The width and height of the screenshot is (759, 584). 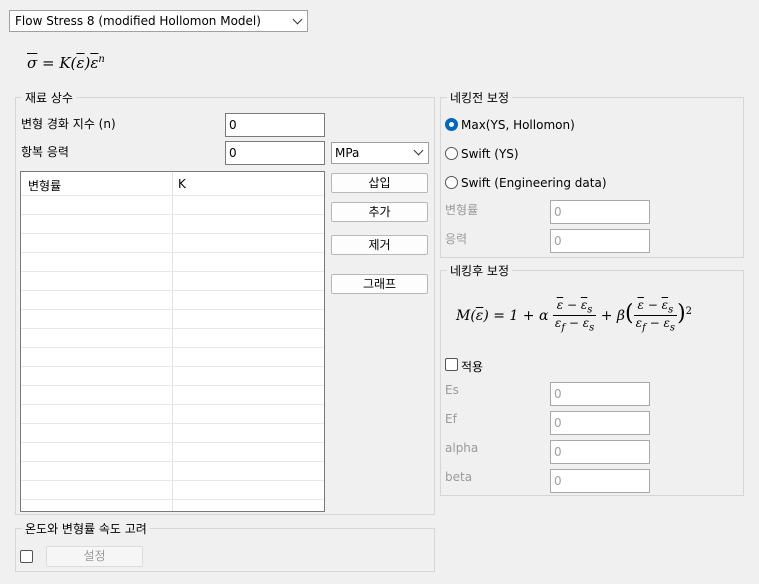 What do you see at coordinates (49, 97) in the screenshot?
I see `material-constants-title: 재료 상수` at bounding box center [49, 97].